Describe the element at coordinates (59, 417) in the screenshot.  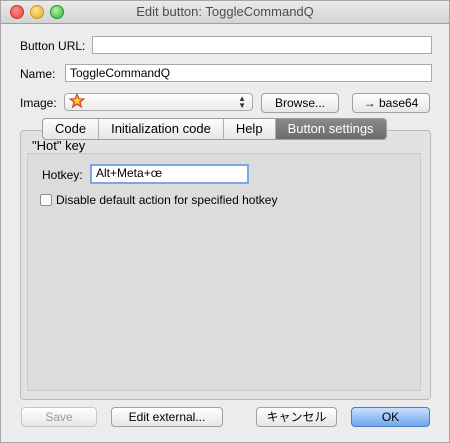
I see `save-button: Save` at that location.